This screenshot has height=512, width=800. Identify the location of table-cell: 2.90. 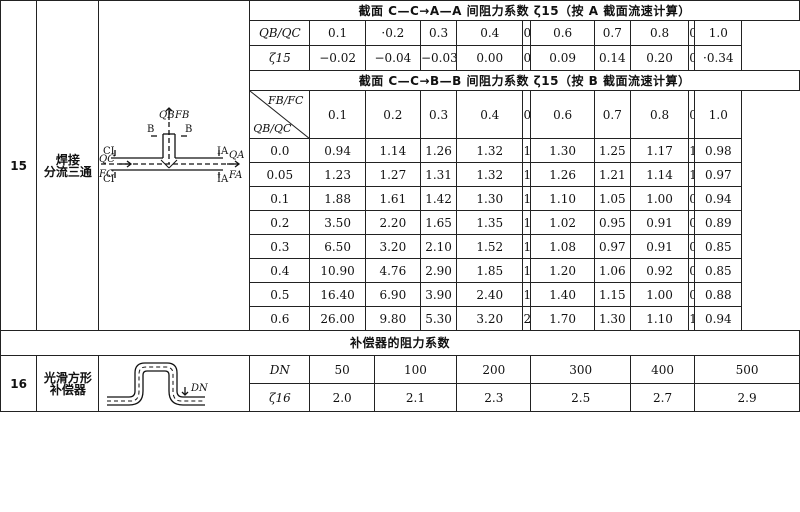
(438, 270).